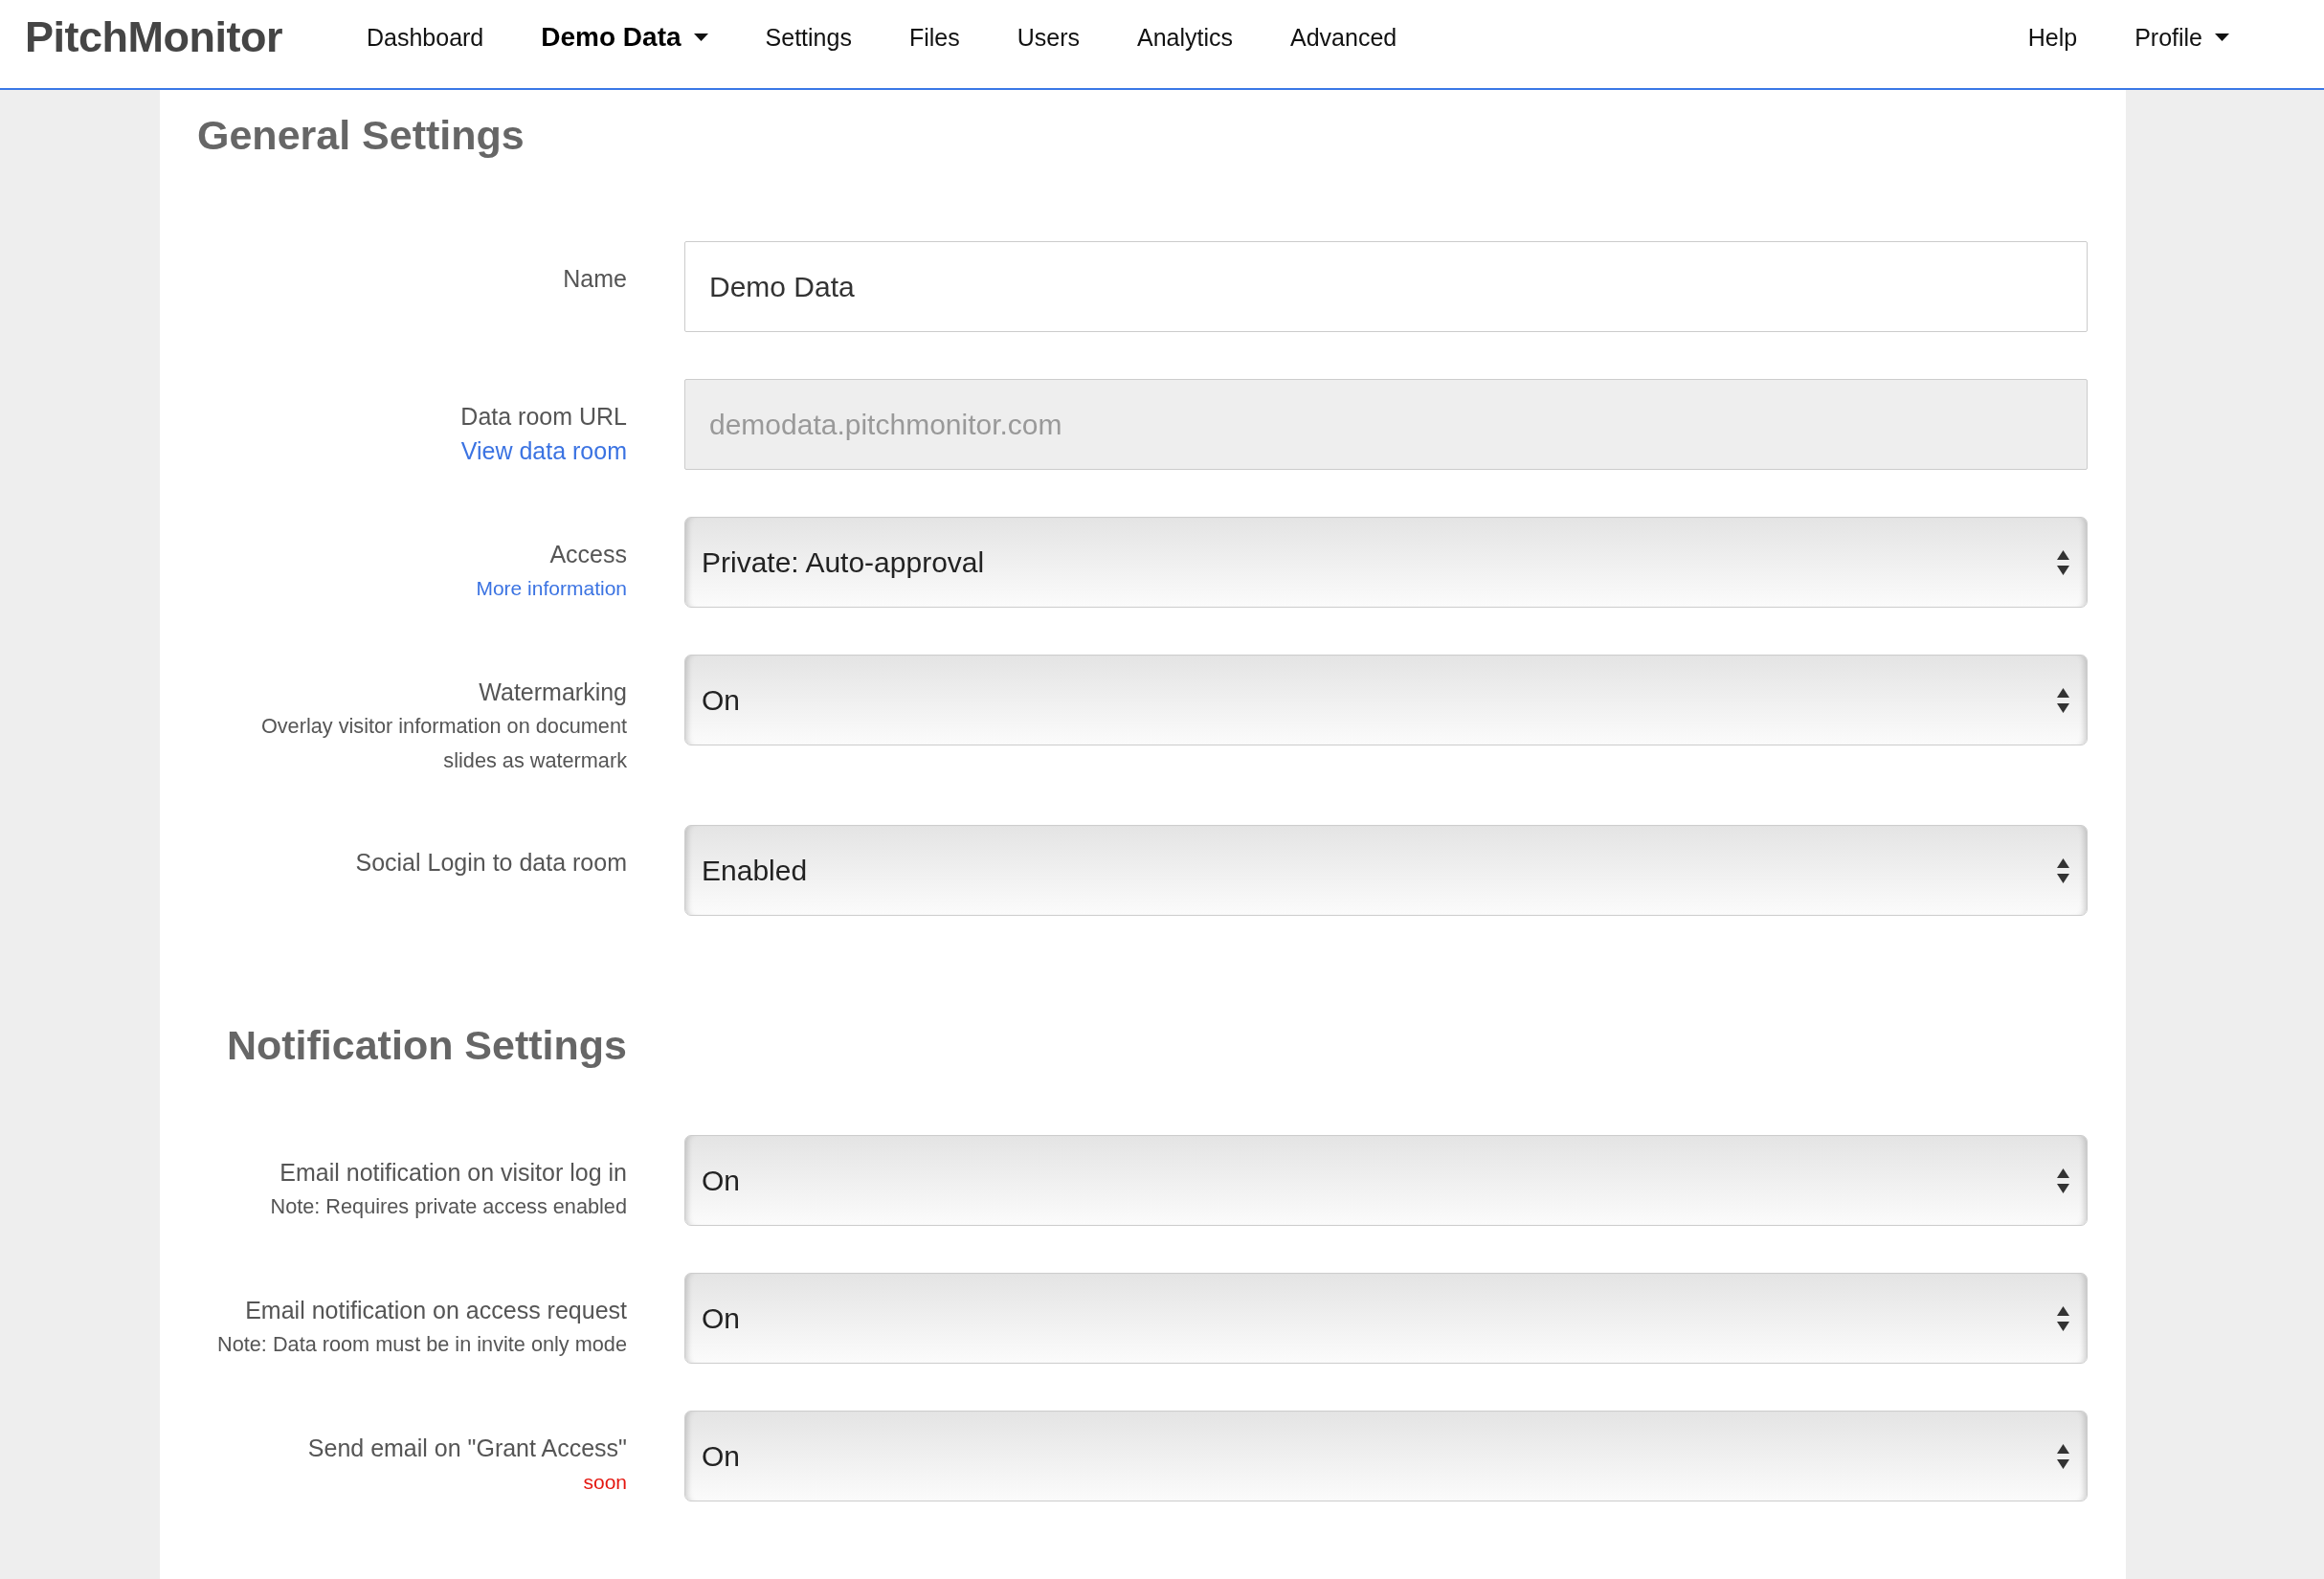  Describe the element at coordinates (1185, 37) in the screenshot. I see `nav-link: Analytics` at that location.